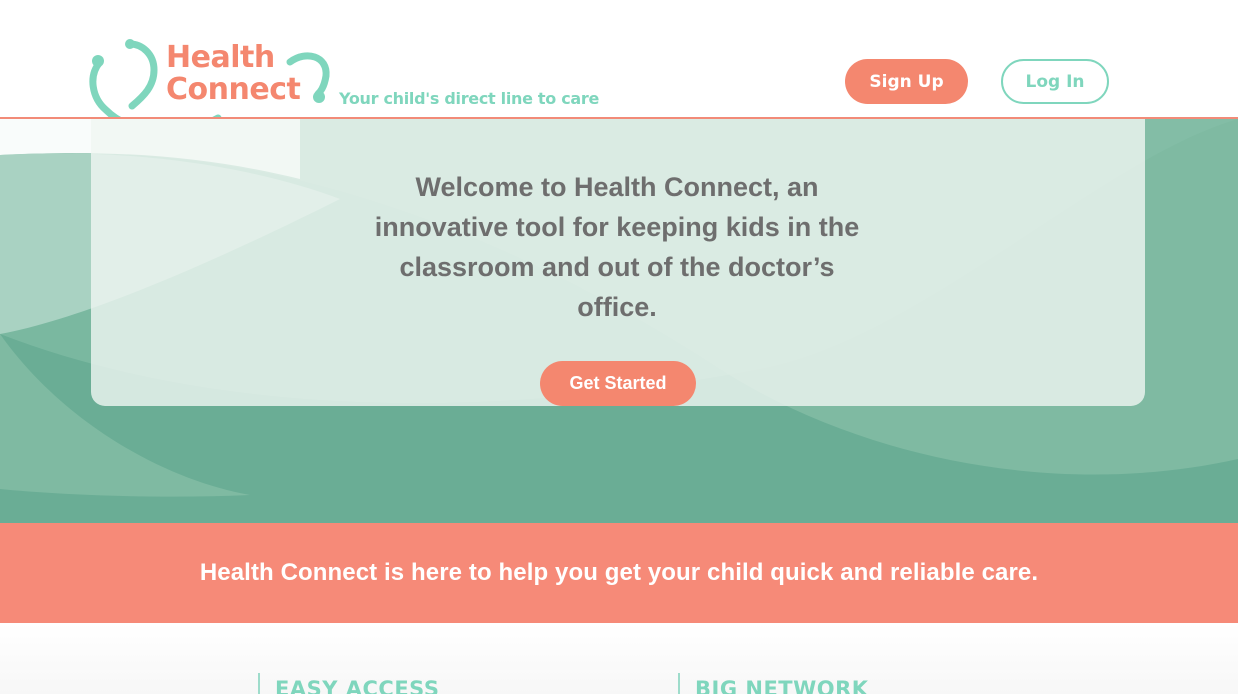  I want to click on features-section: EASY ACCESS BIG NETWORK, so click(619, 658).